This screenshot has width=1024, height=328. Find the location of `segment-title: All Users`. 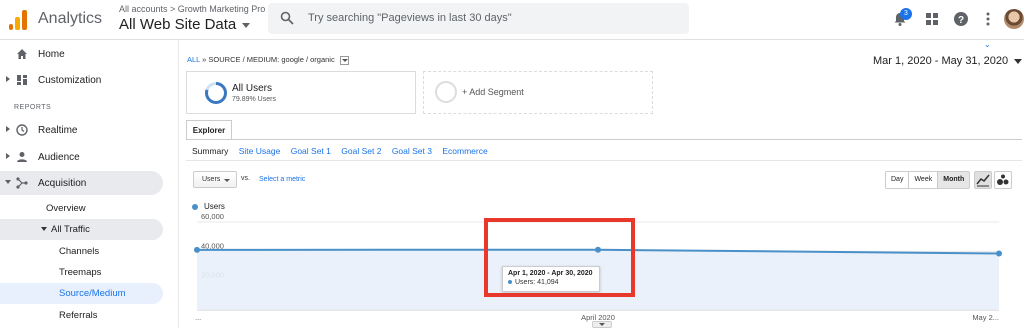

segment-title: All Users is located at coordinates (252, 88).